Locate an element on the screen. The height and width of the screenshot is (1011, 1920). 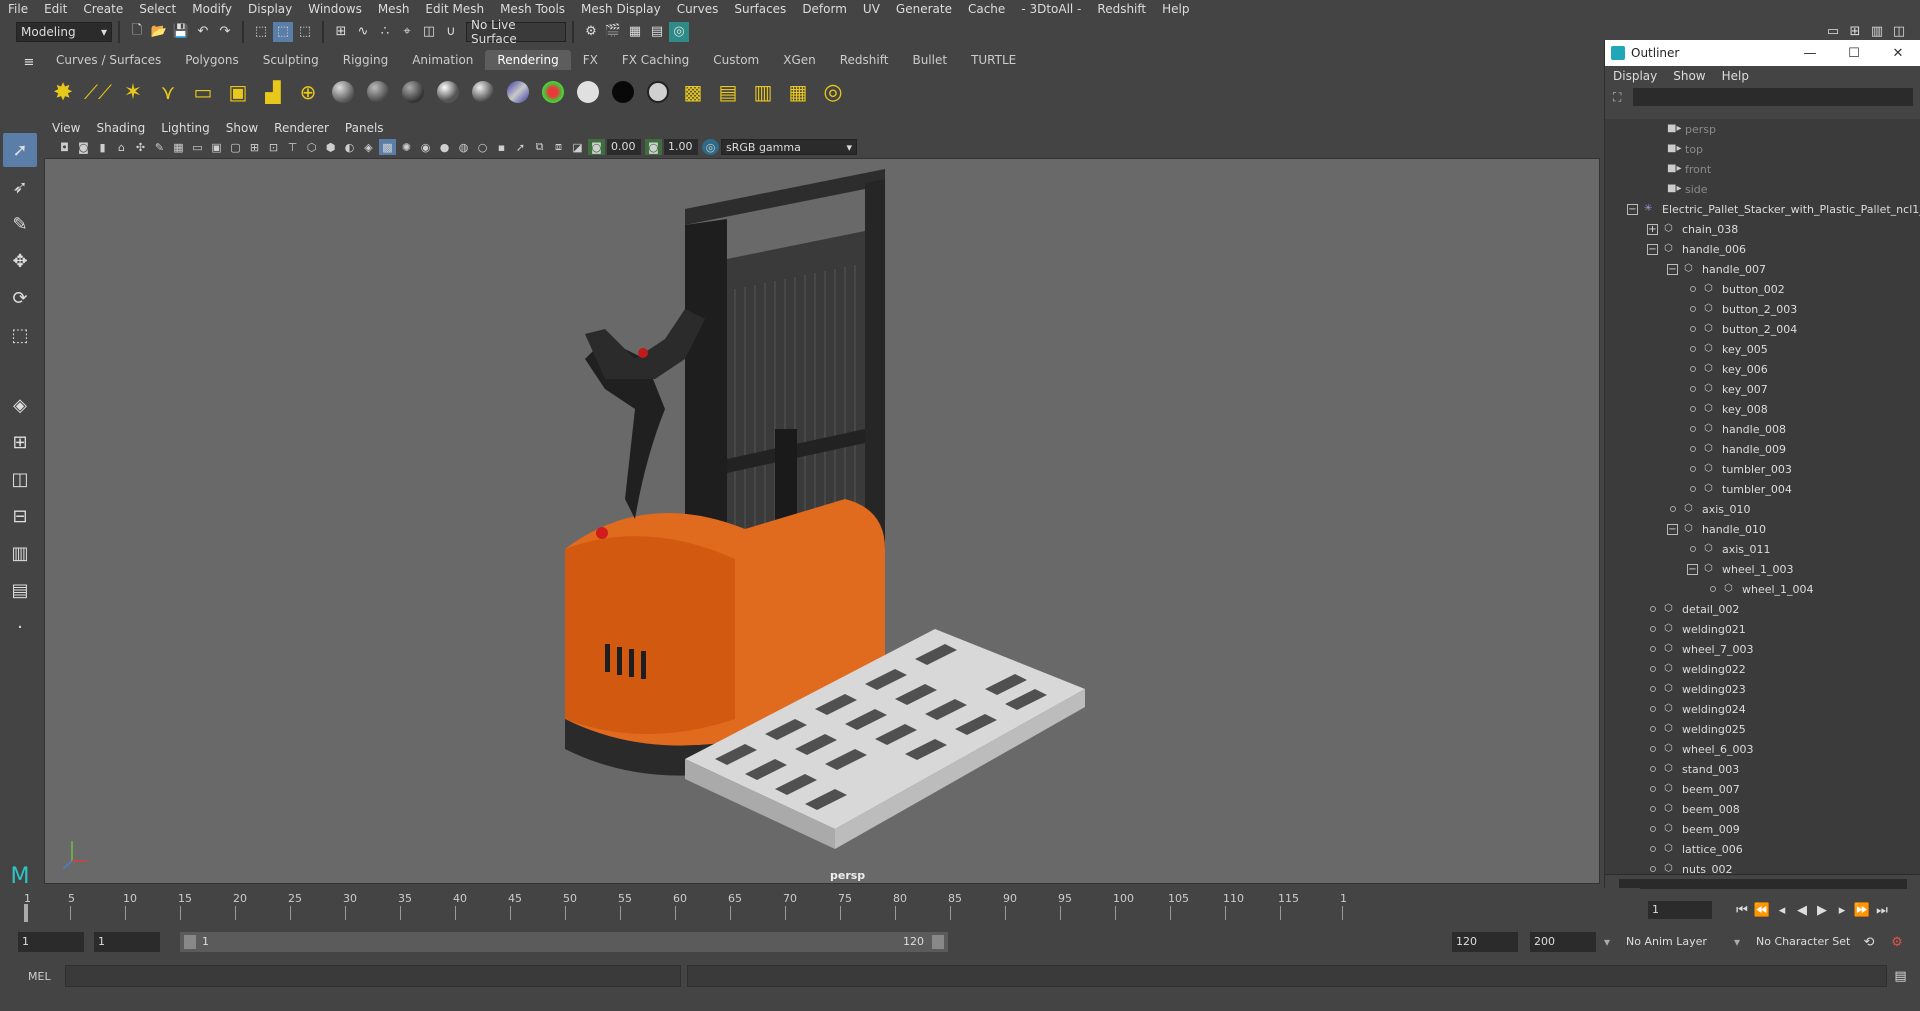
ipr-render-icon: ▦ is located at coordinates (635, 32).